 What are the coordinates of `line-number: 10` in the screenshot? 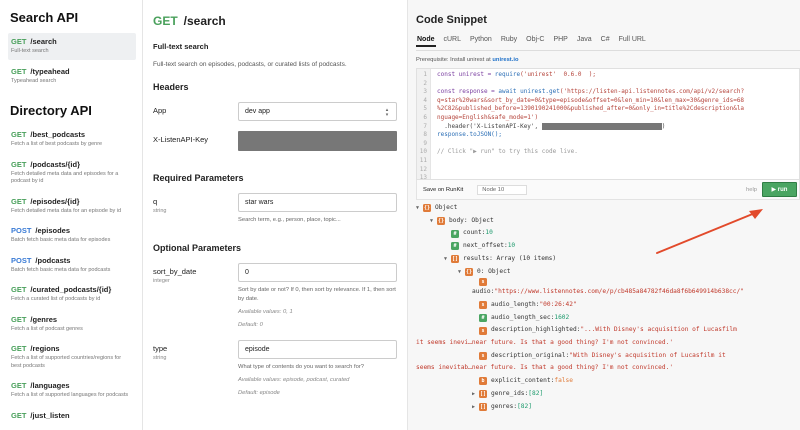 It's located at (423, 152).